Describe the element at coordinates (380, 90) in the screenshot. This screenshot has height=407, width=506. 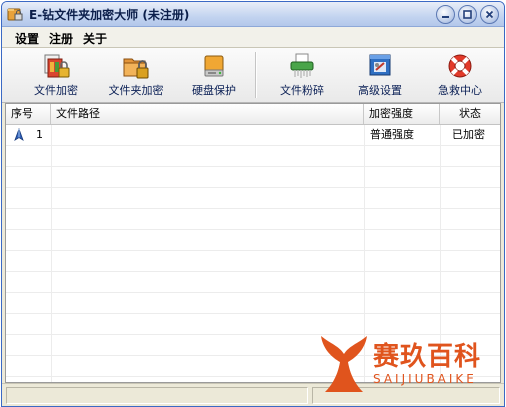
I see `advanced-settings-label: 高级设置` at that location.